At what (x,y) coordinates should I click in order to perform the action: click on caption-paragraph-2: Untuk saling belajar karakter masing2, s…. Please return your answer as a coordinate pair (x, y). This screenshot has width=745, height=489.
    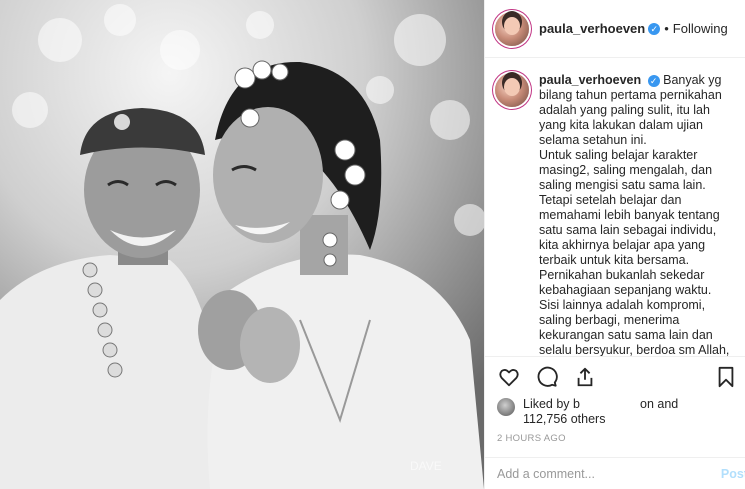
    Looking at the image, I should click on (629, 207).